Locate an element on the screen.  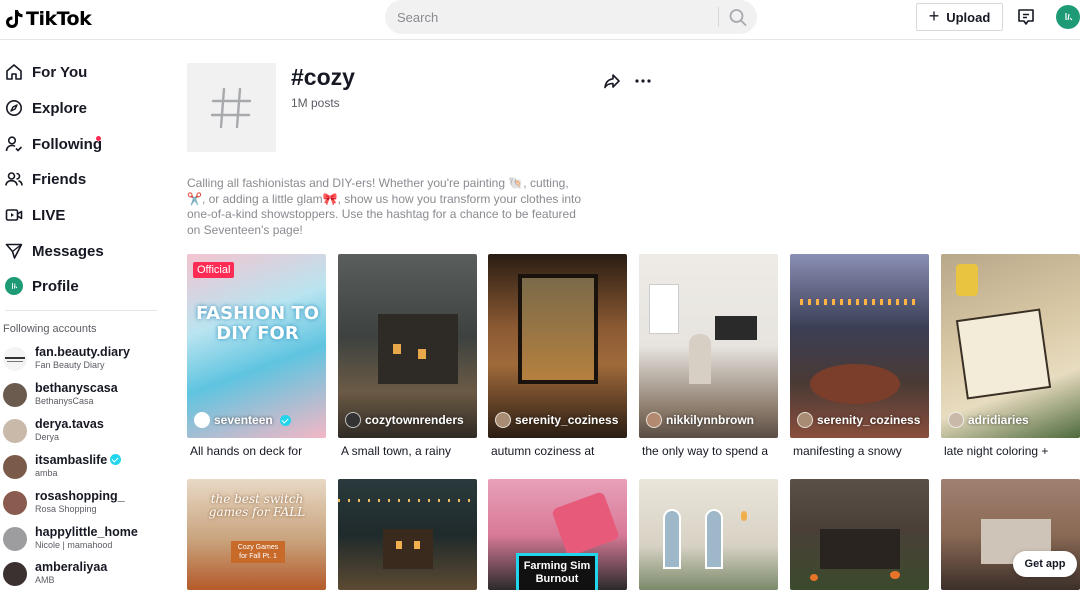
video-caption: late night coloring + is located at coordinates (1012, 451).